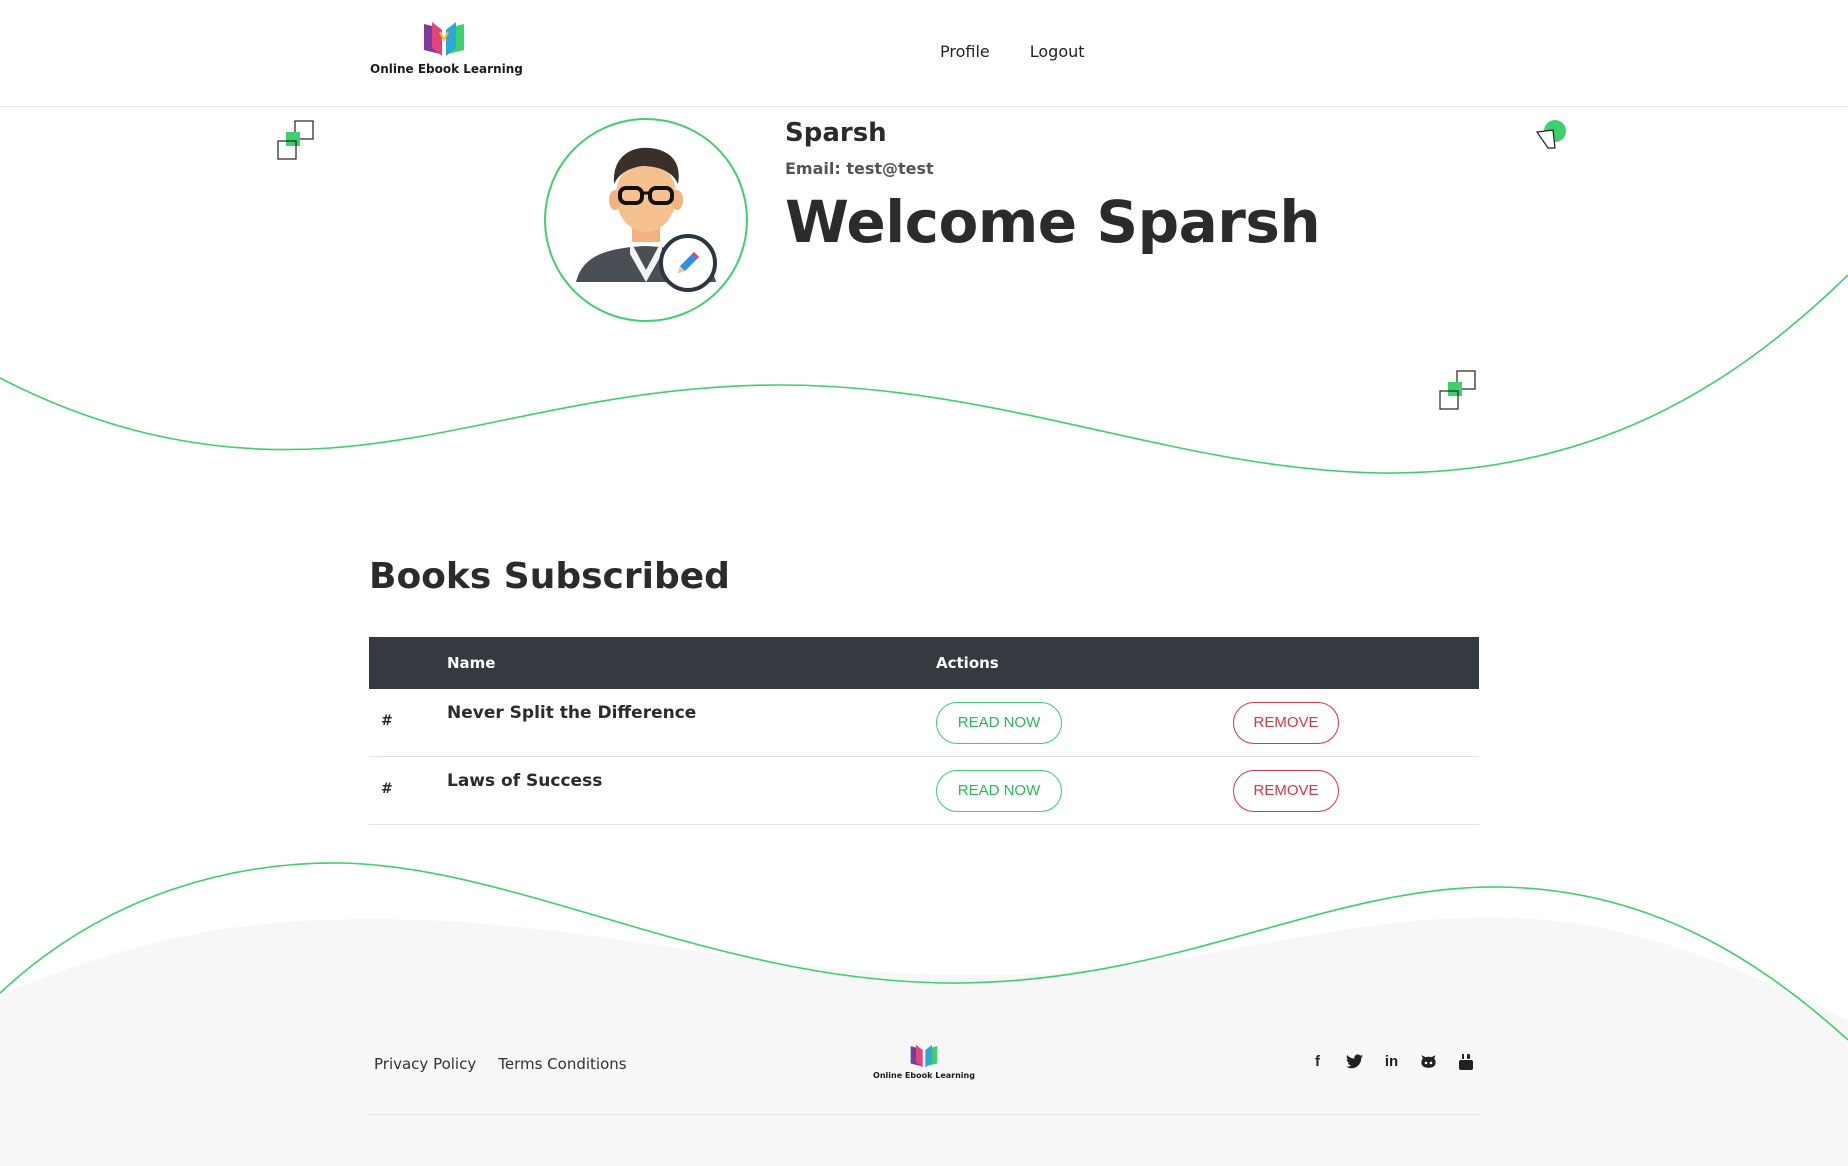 The height and width of the screenshot is (1166, 1848). What do you see at coordinates (1053, 222) in the screenshot?
I see `welcome-heading: Welcome Sparsh` at bounding box center [1053, 222].